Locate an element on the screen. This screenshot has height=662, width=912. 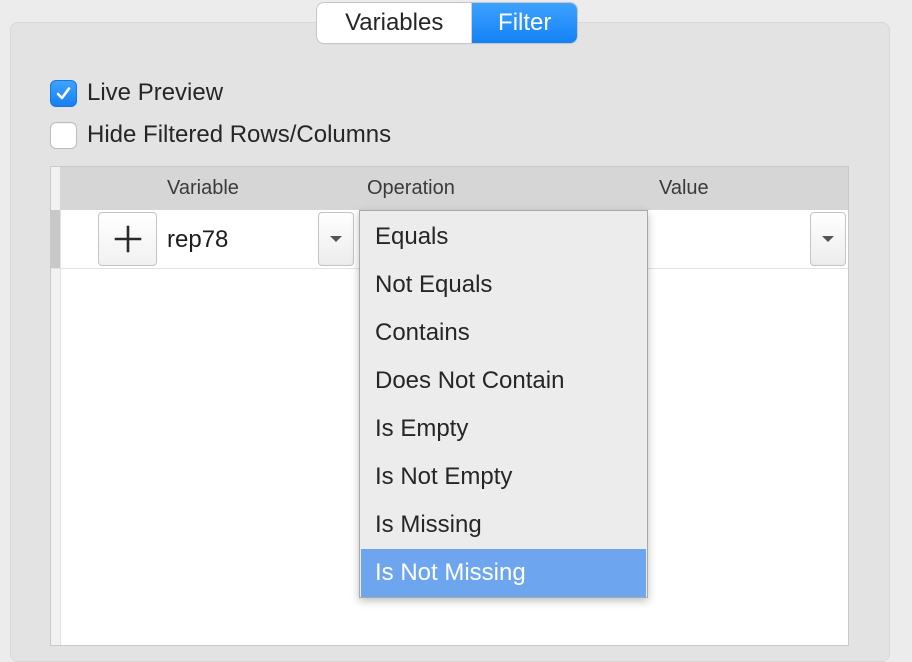
menu-item-is-empty: Is Empty is located at coordinates (503, 429).